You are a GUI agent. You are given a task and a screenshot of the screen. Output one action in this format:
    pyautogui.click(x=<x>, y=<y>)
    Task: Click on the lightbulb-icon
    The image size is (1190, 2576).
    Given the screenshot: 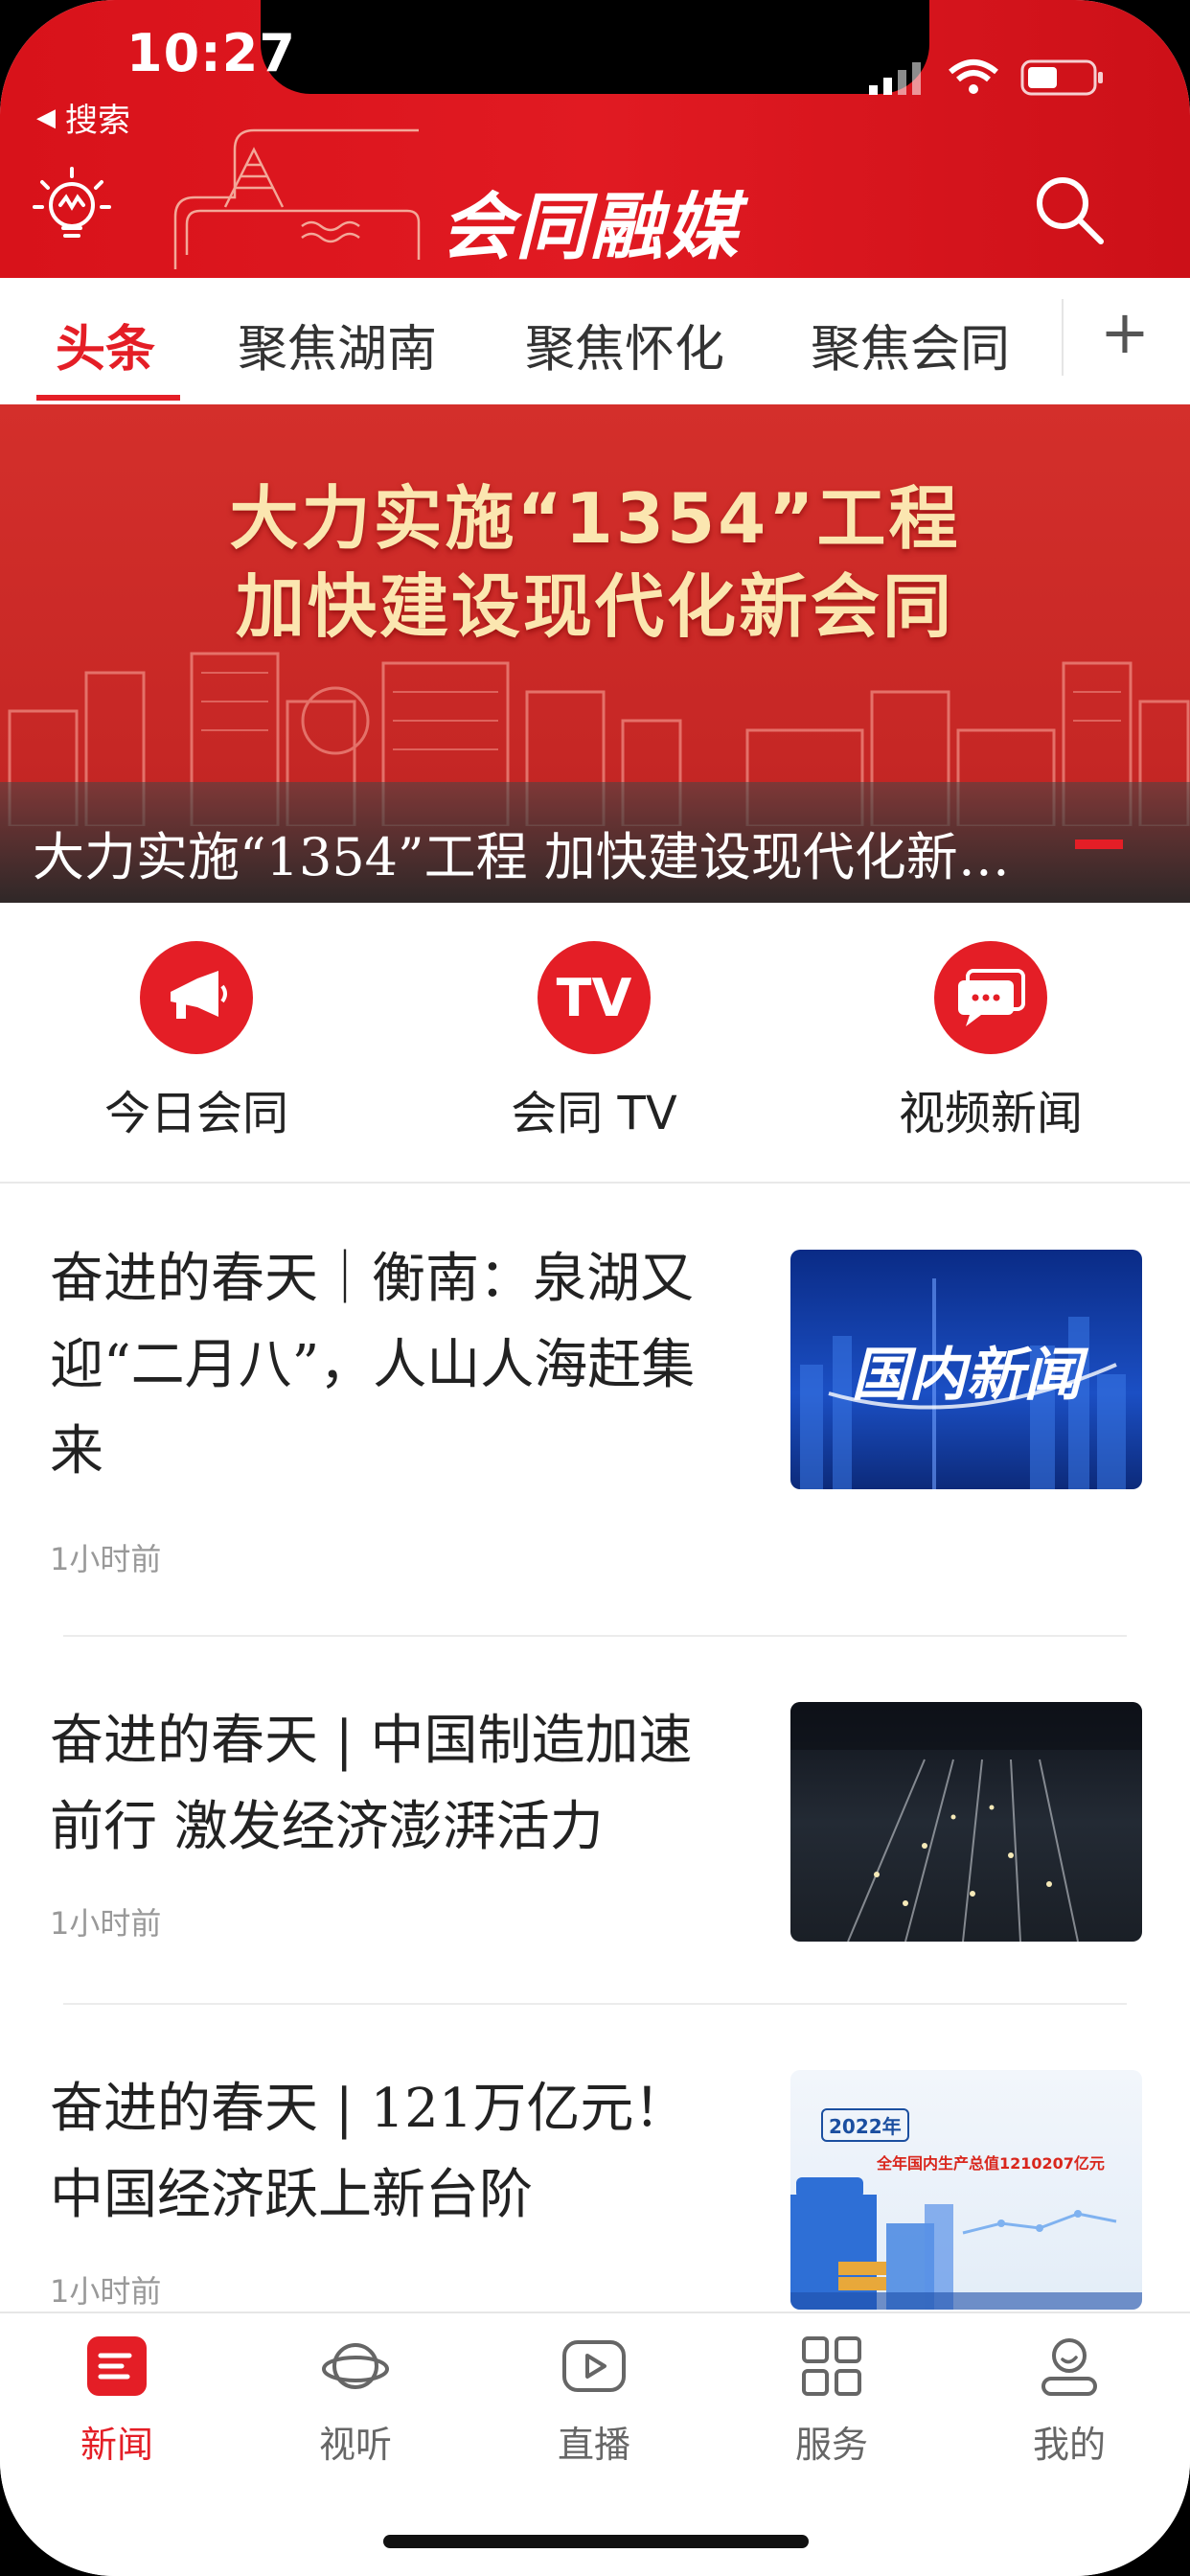 What is the action you would take?
    pyautogui.click(x=72, y=208)
    